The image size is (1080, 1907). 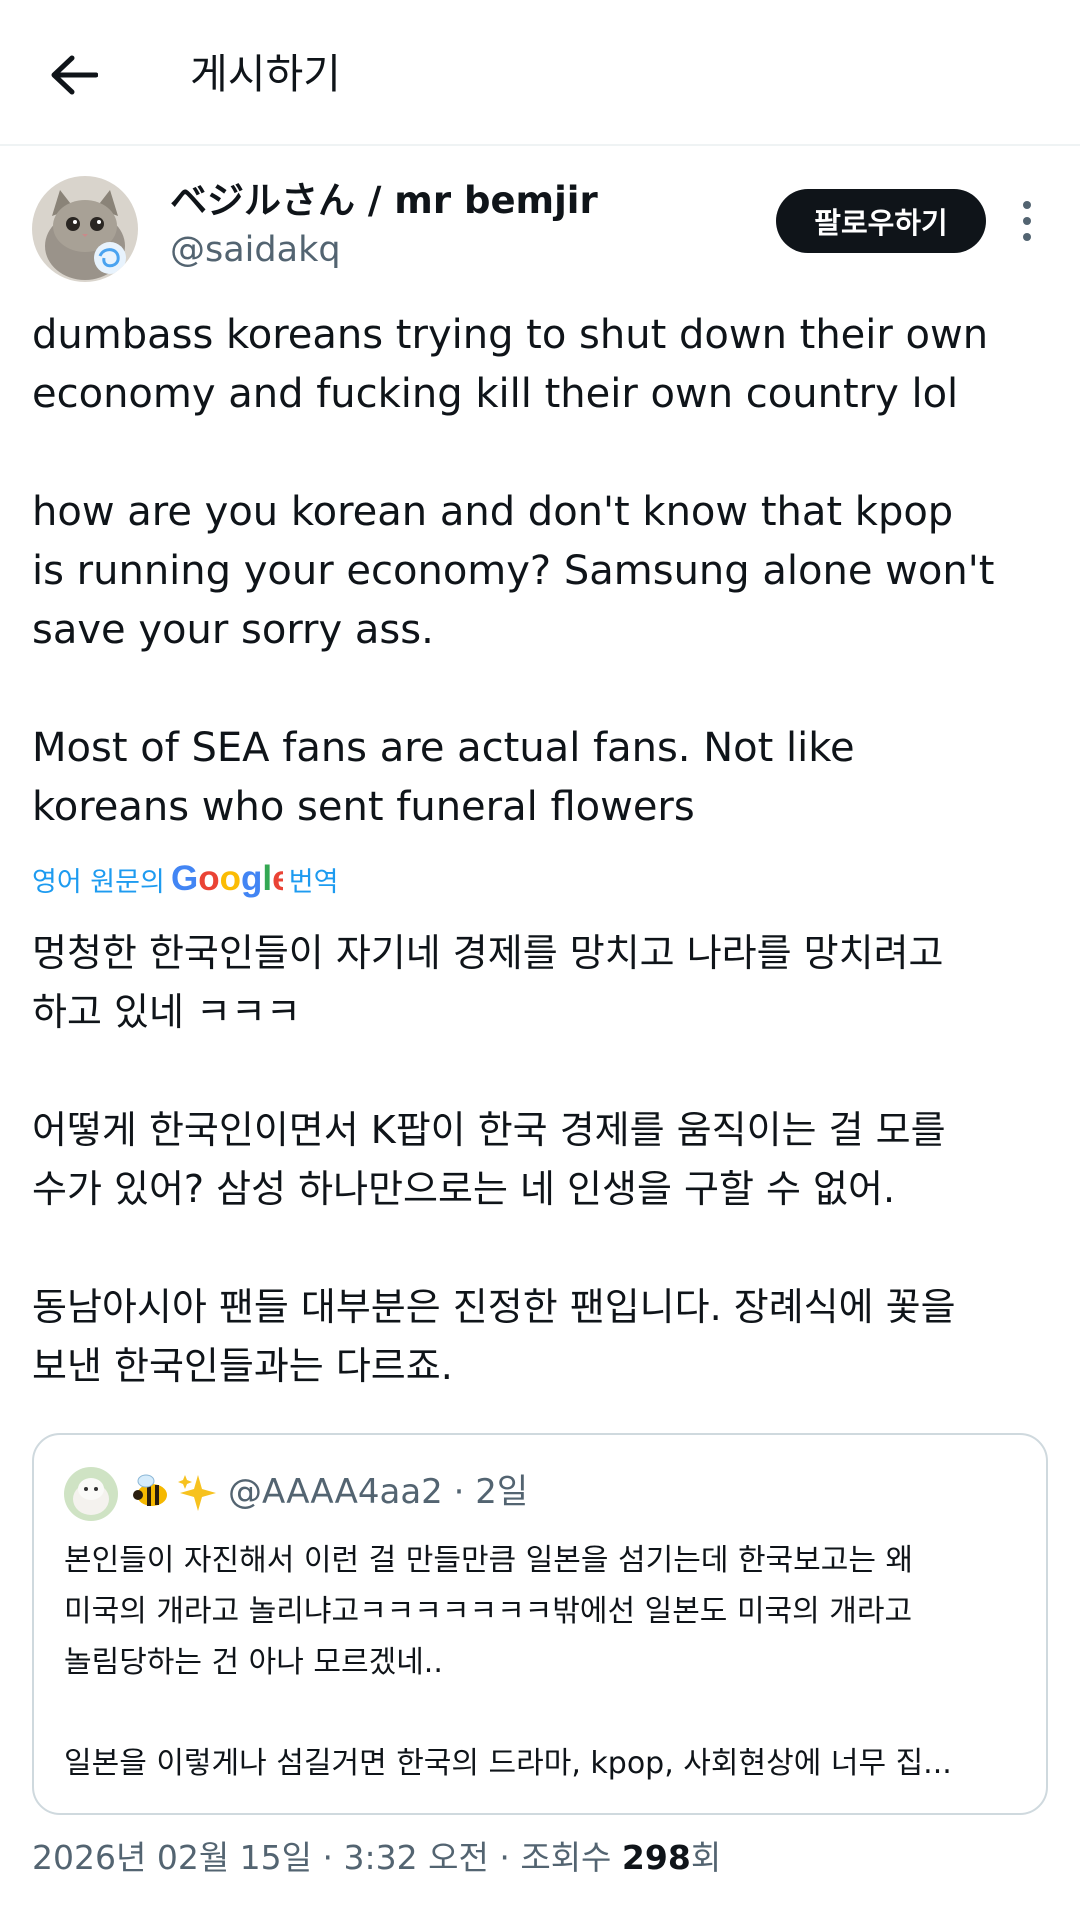 What do you see at coordinates (197, 1493) in the screenshot?
I see `sparkles-icon` at bounding box center [197, 1493].